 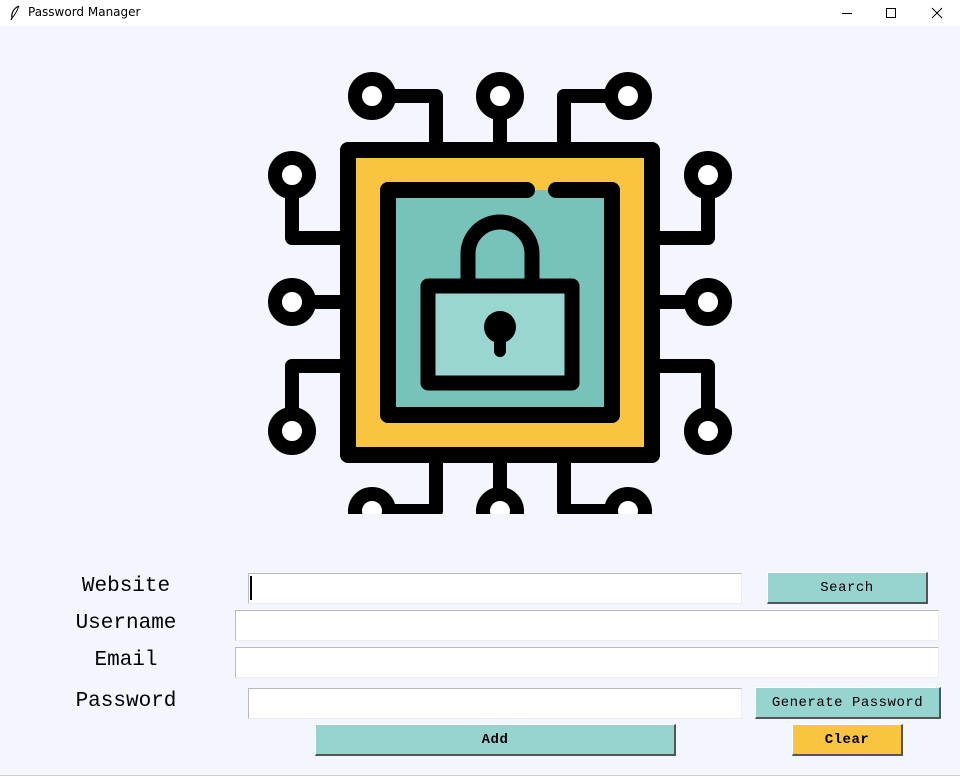 I want to click on email-label: Email, so click(x=126, y=660).